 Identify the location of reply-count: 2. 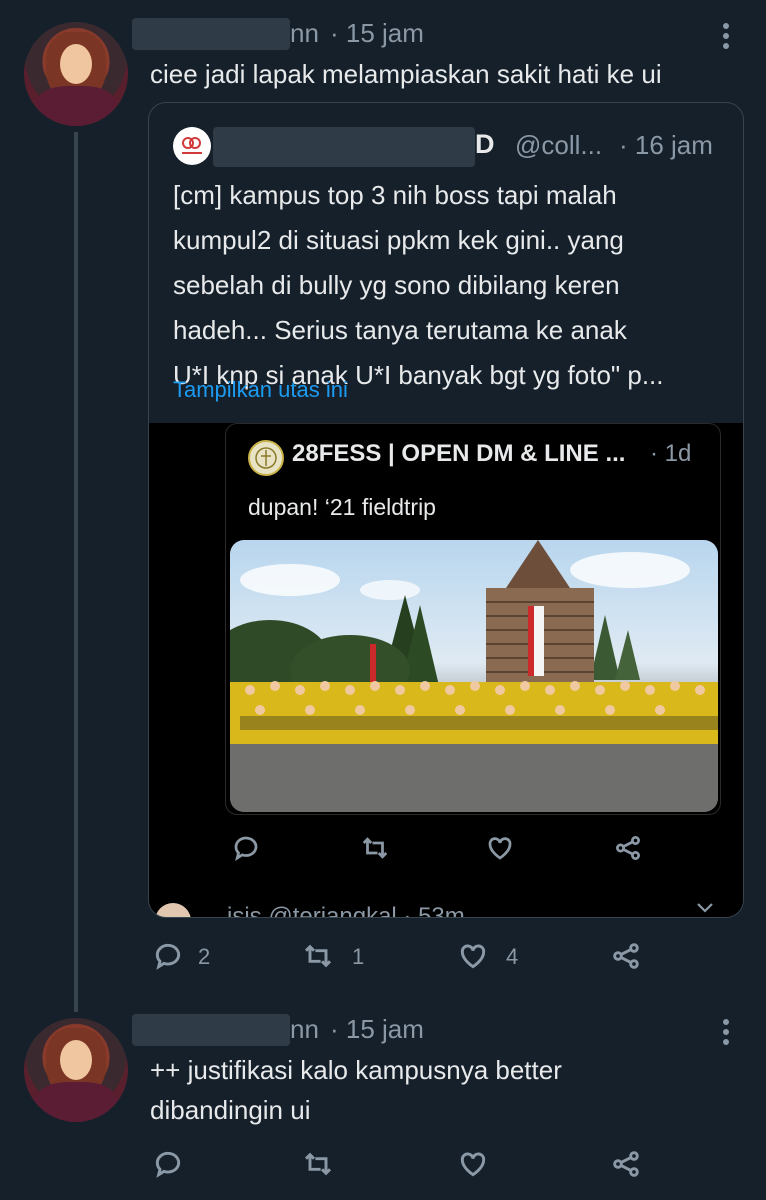
(204, 956).